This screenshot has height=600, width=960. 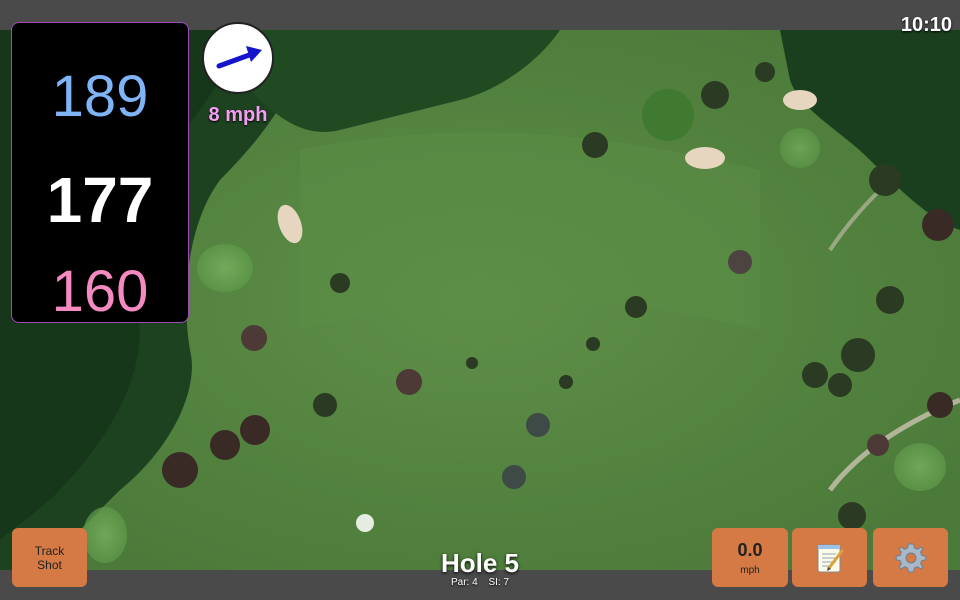 I want to click on clock: 10:10, so click(x=926, y=25).